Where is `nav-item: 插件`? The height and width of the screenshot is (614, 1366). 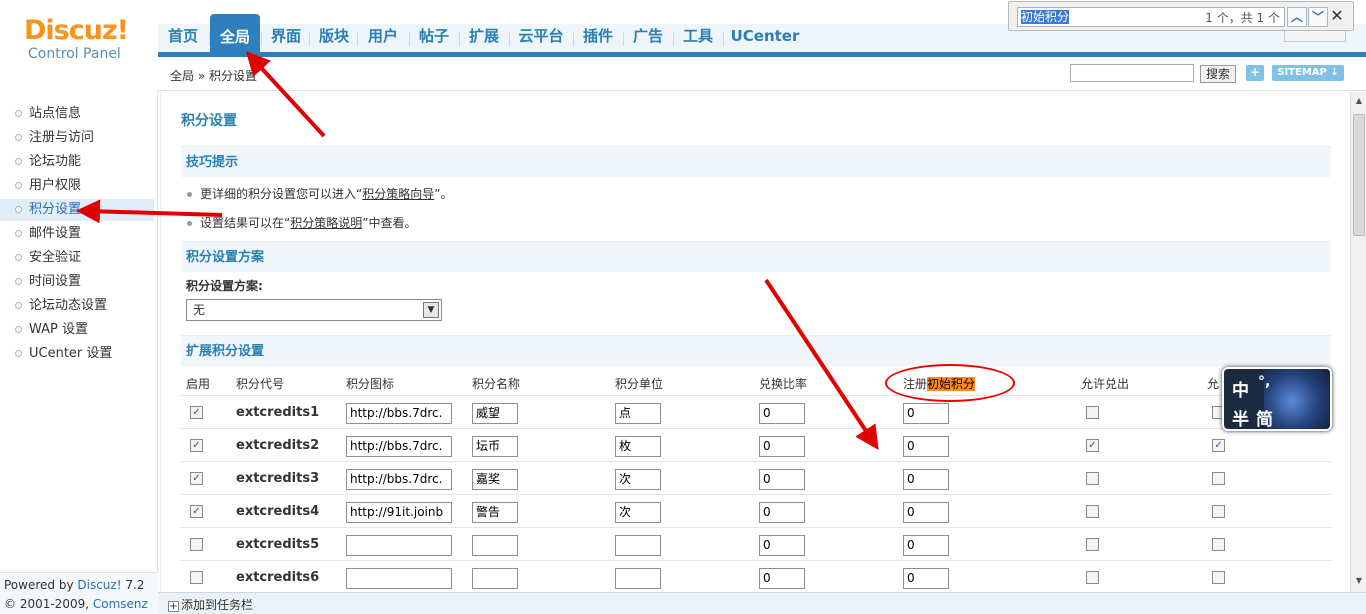
nav-item: 插件 is located at coordinates (598, 39).